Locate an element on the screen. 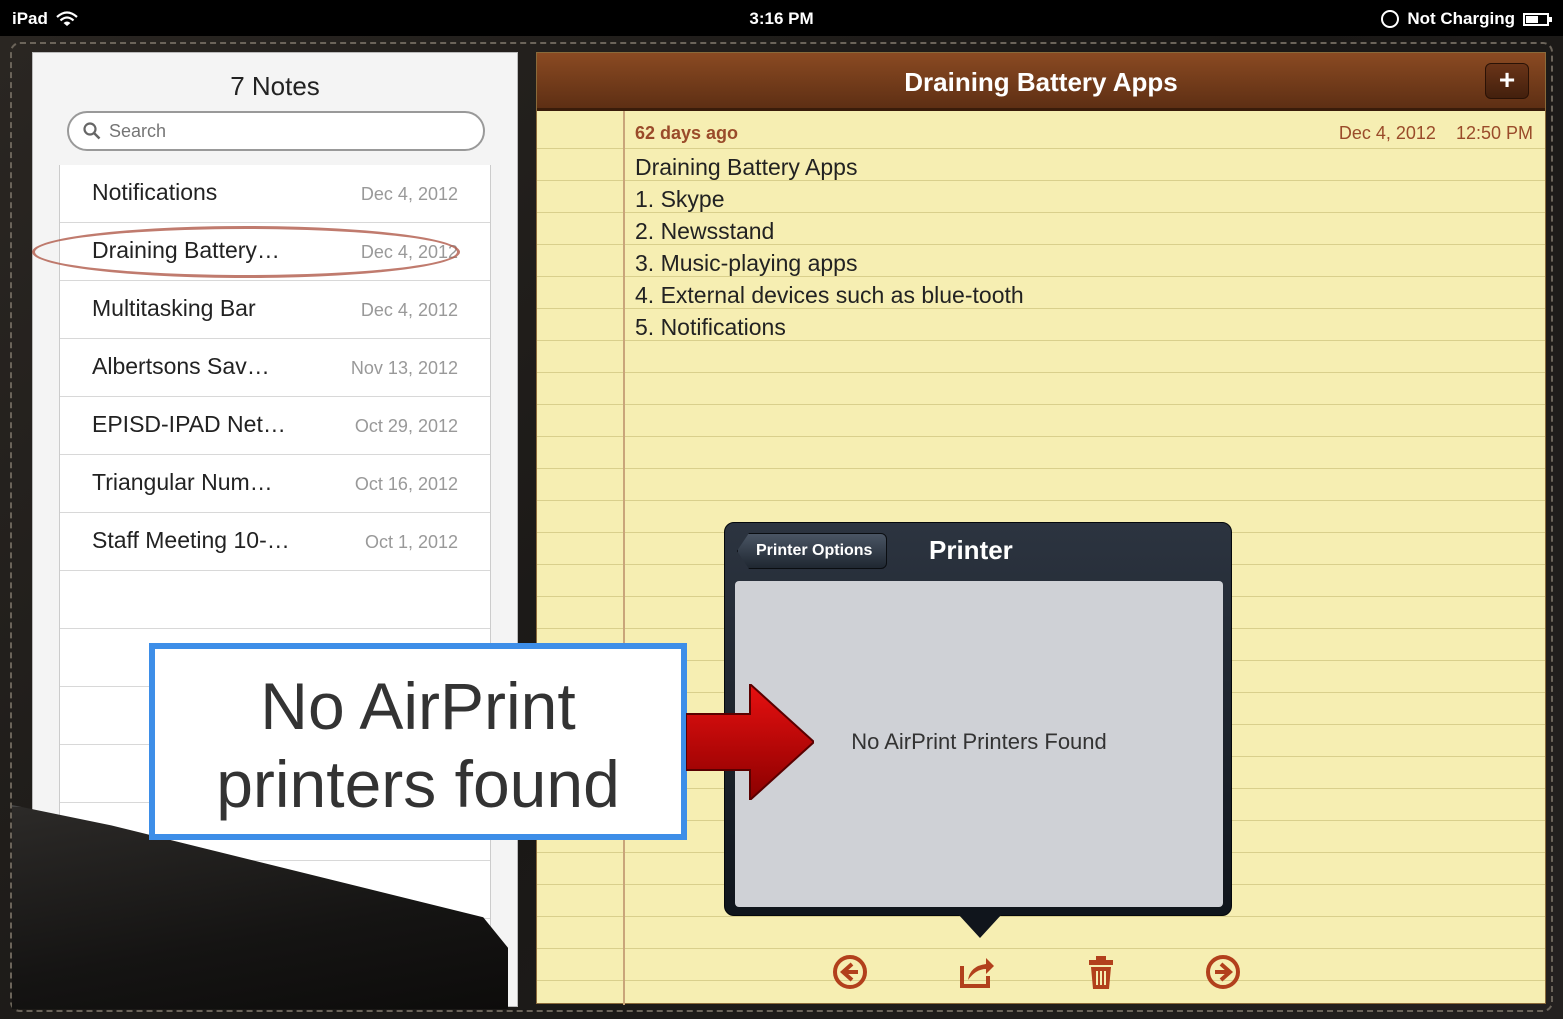 Image resolution: width=1563 pixels, height=1019 pixels. note-date: Nov 13, 2012 is located at coordinates (404, 368).